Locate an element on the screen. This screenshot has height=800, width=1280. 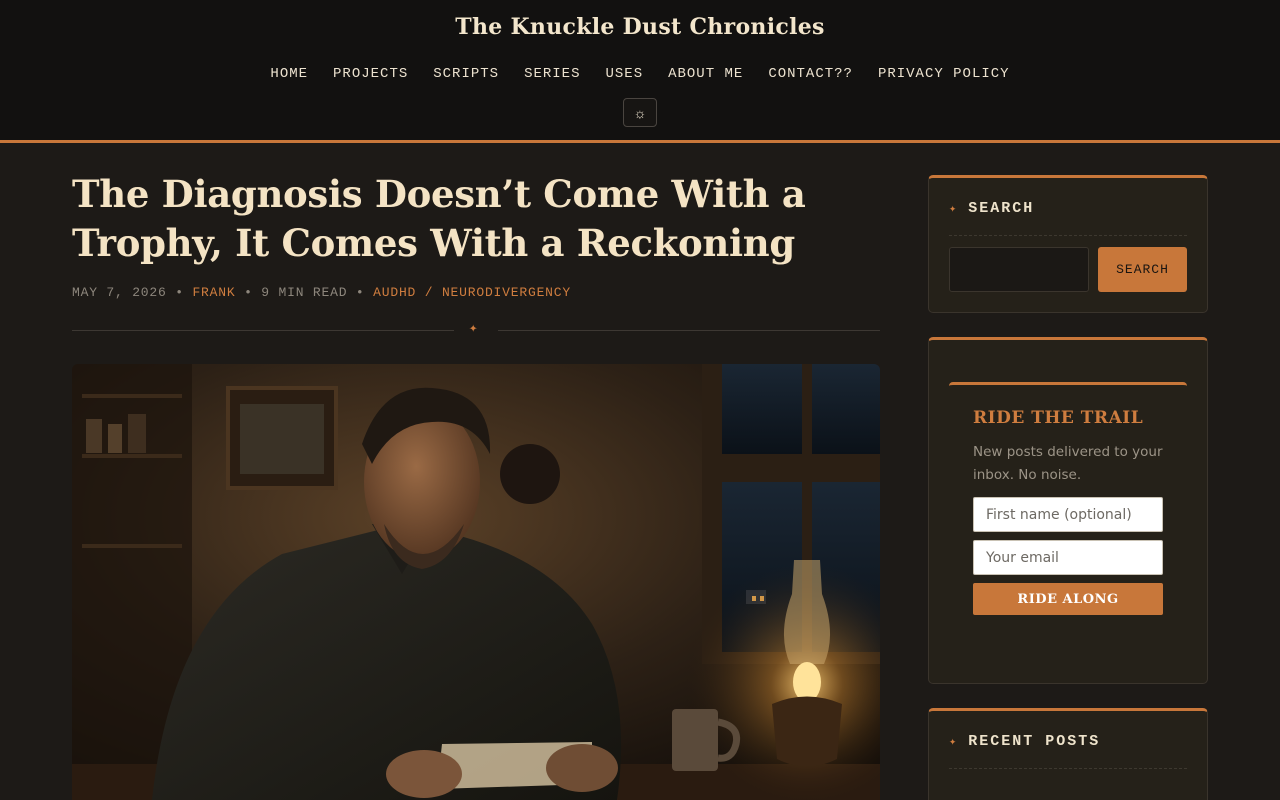
widget-title: ✦ RECENT POSTS is located at coordinates (1024, 741).